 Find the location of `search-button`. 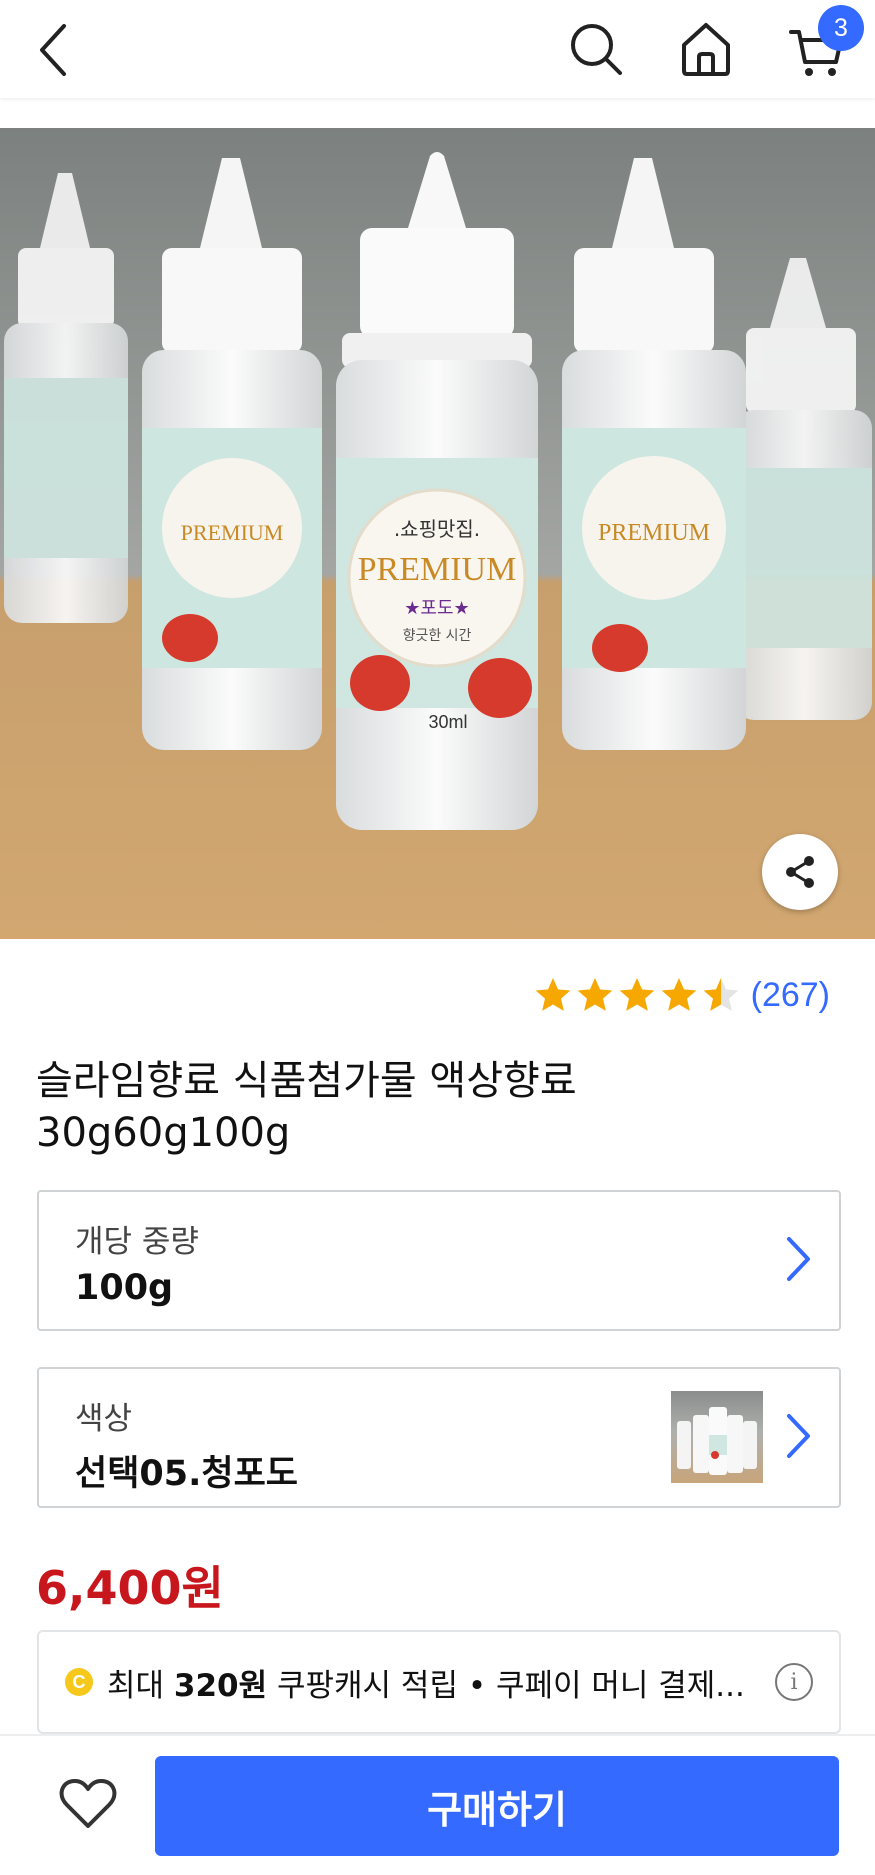

search-button is located at coordinates (596, 49).